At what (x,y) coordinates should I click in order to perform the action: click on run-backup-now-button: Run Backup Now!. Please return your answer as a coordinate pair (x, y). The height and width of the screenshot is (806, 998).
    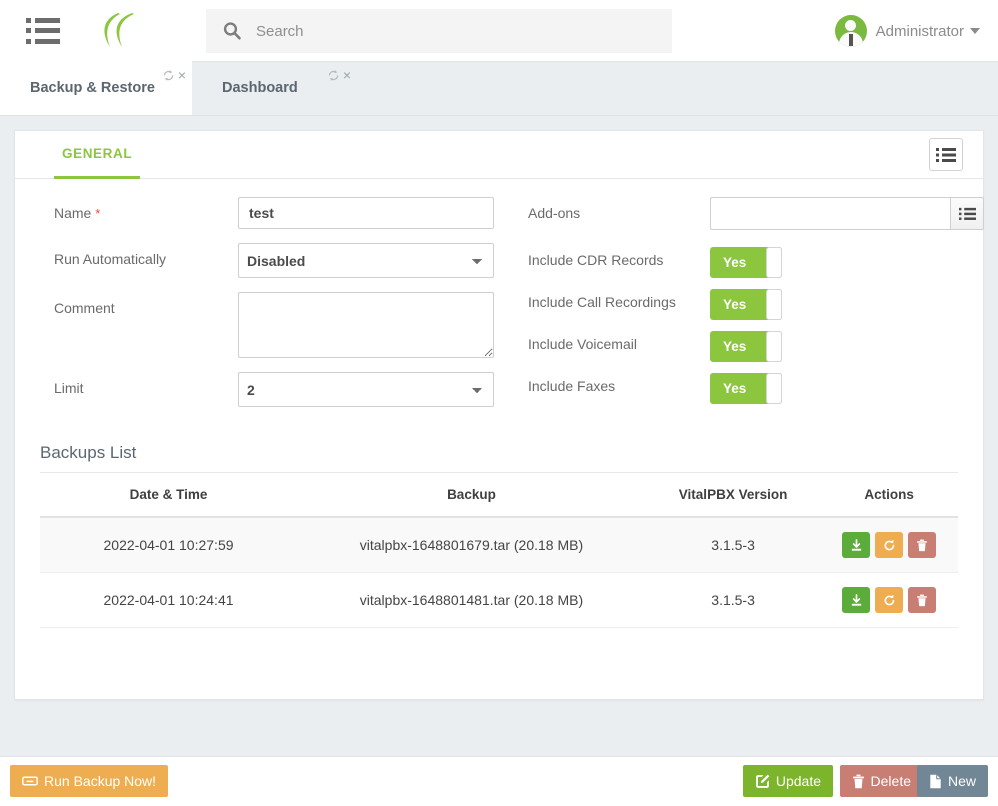
    Looking at the image, I should click on (89, 781).